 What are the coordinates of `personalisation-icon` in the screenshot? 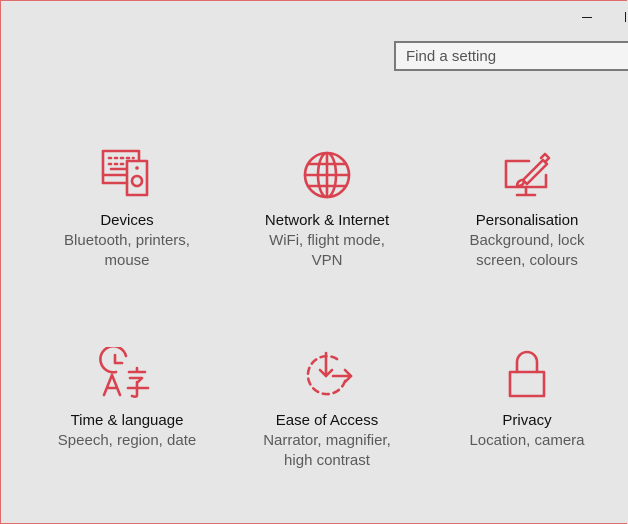 It's located at (527, 174).